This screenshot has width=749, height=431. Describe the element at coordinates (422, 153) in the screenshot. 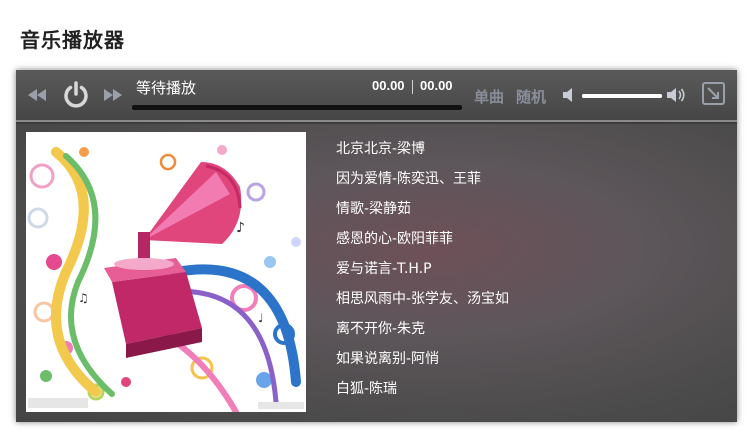

I see `playlist-item: 北京北京-梁博` at that location.